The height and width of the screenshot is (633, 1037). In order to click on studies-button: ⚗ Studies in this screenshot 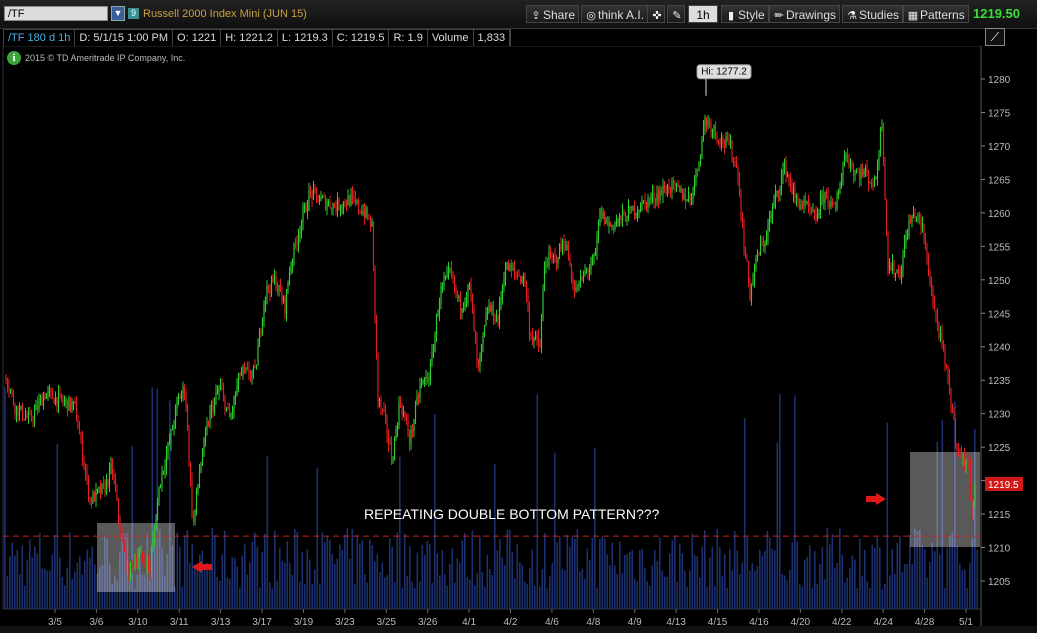, I will do `click(873, 14)`.